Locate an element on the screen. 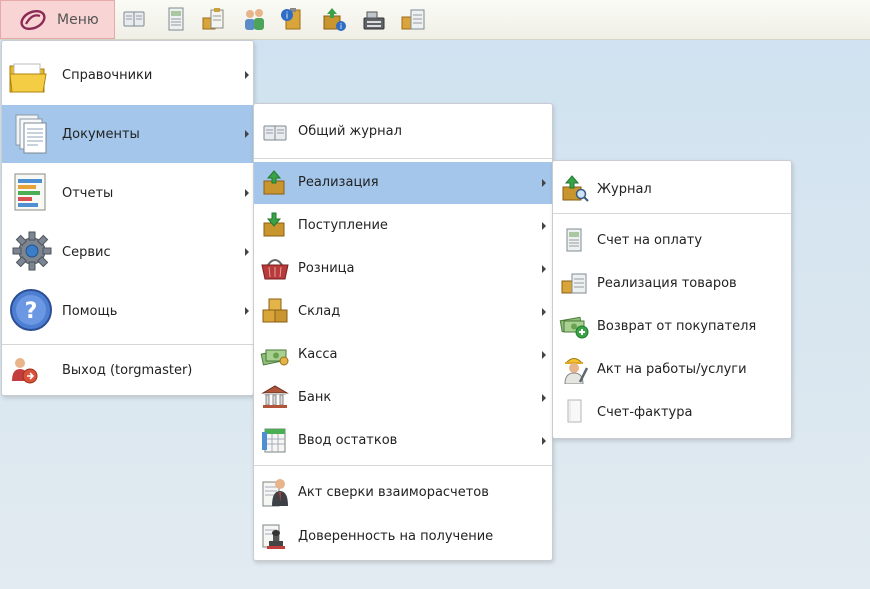 The height and width of the screenshot is (589, 870). worker-icon is located at coordinates (574, 369).